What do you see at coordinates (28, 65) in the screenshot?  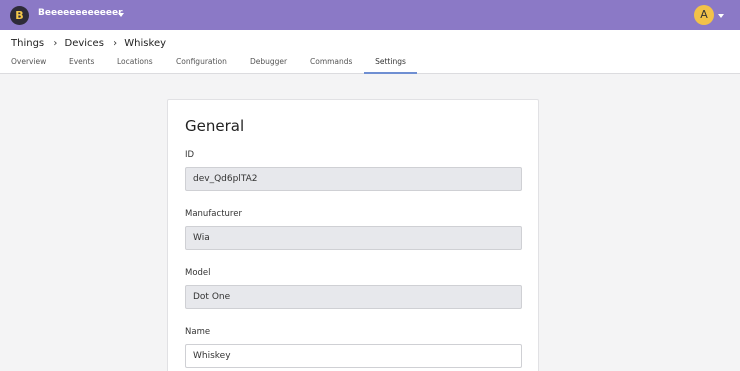 I see `tab-overview: Overview` at bounding box center [28, 65].